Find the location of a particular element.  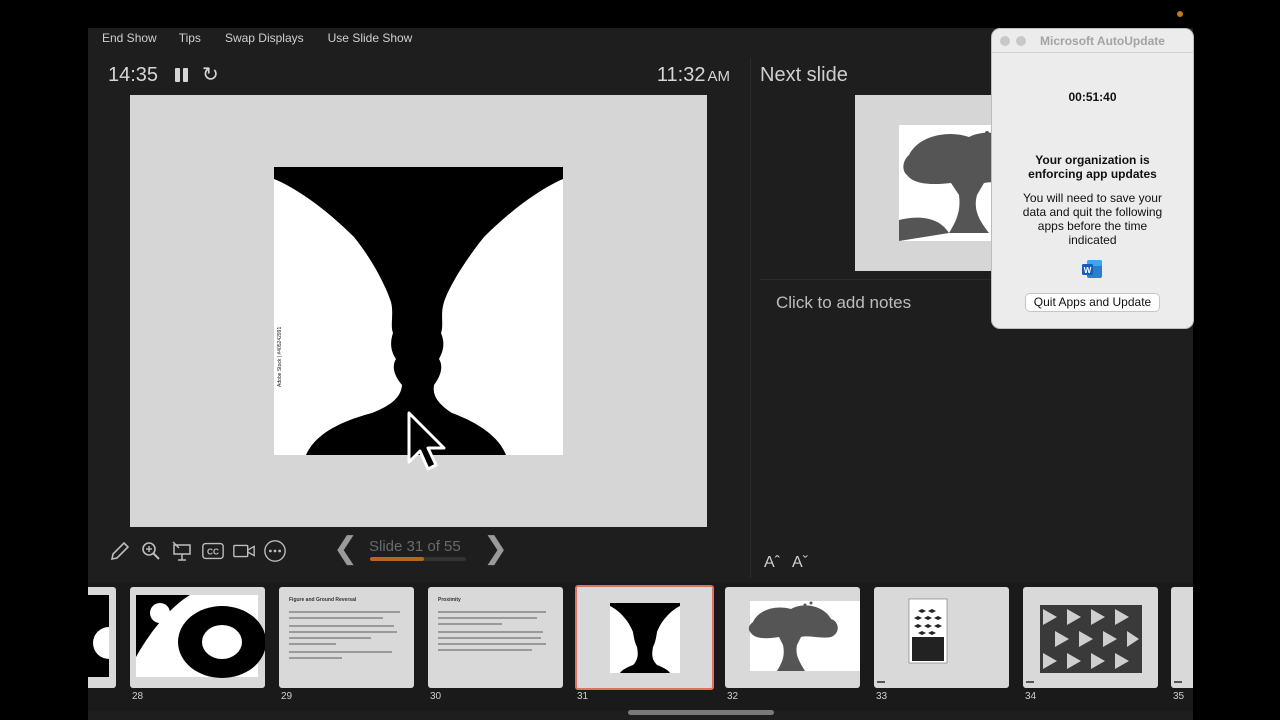

next-slide-button: ❯ is located at coordinates (495, 549).